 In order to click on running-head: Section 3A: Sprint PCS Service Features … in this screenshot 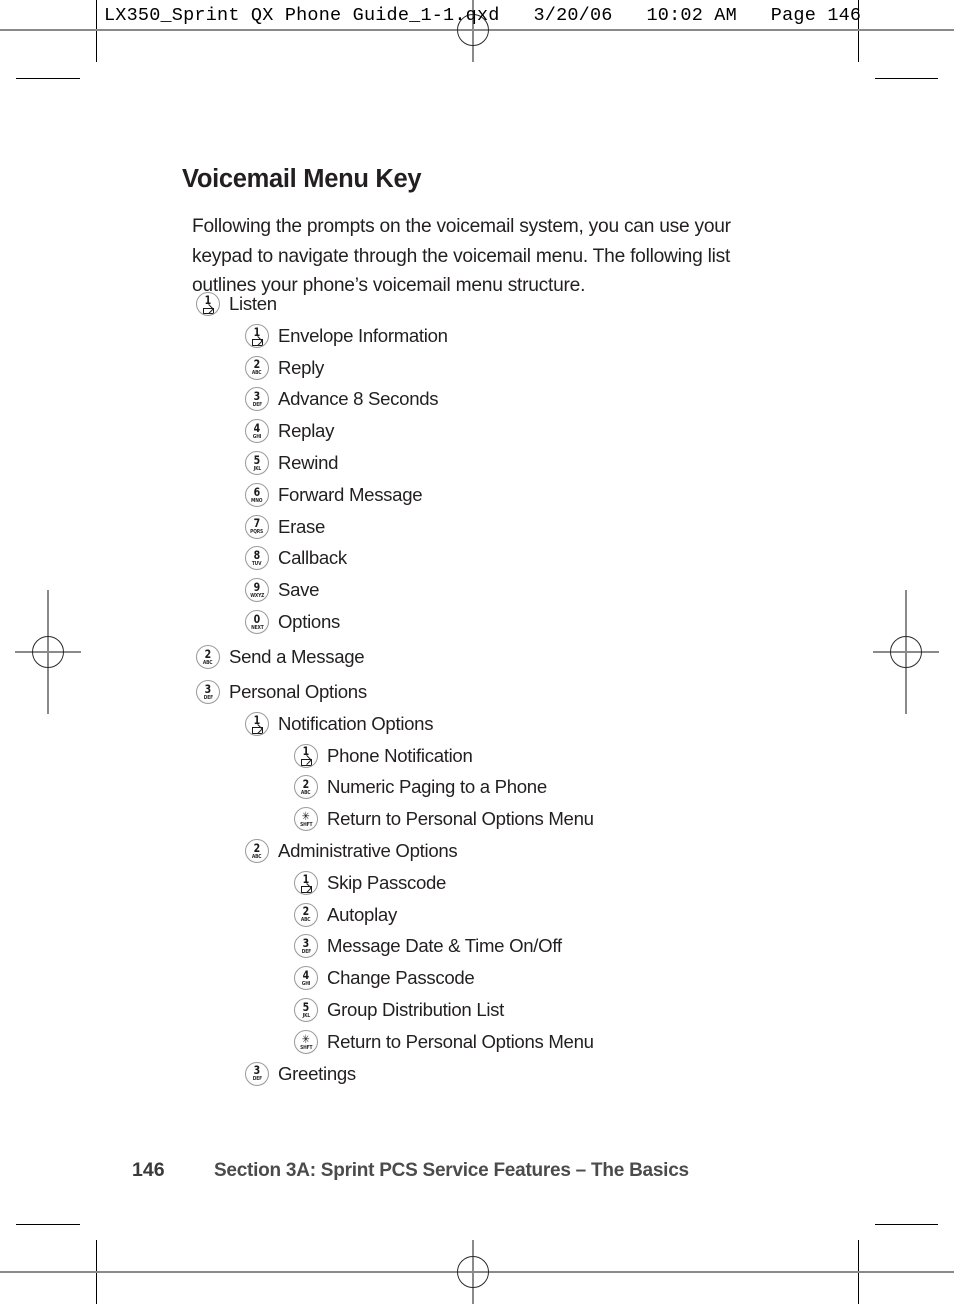, I will do `click(451, 1170)`.